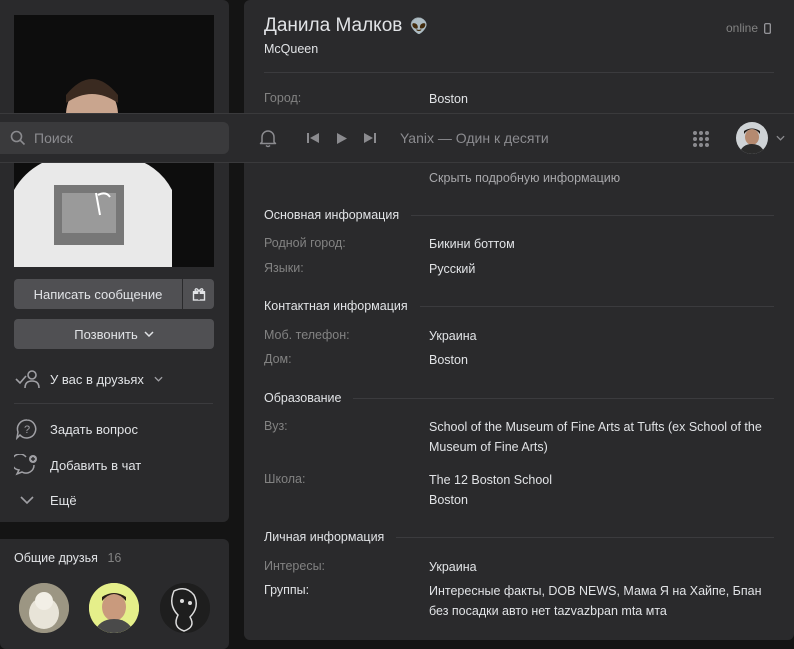 Image resolution: width=794 pixels, height=649 pixels. Describe the element at coordinates (333, 25) in the screenshot. I see `profile-name-text: Данила Малков` at that location.